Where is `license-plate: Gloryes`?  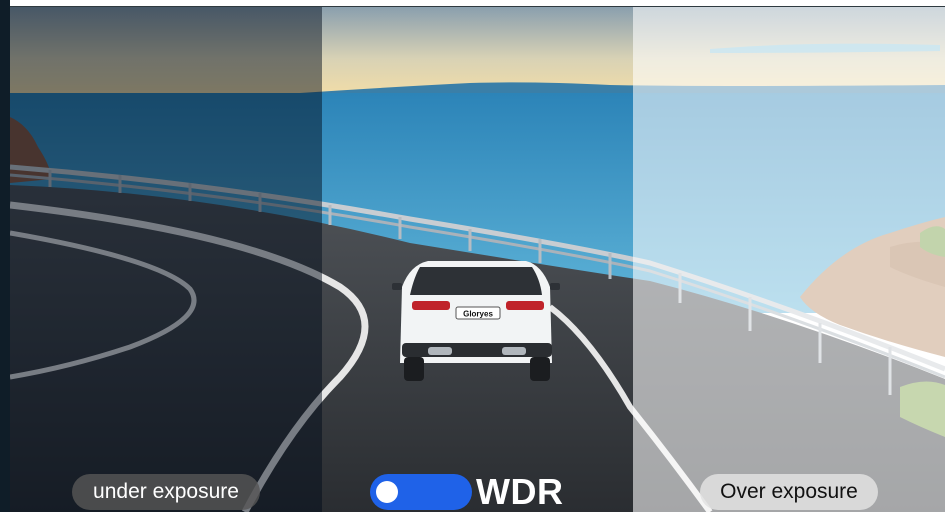 license-plate: Gloryes is located at coordinates (478, 314).